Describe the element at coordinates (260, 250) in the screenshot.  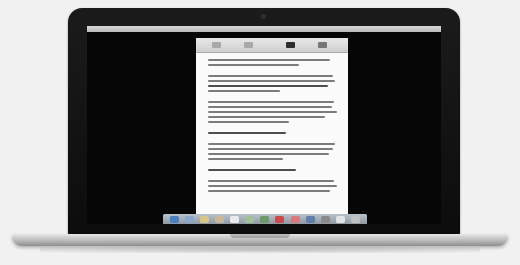
I see `shadow` at that location.